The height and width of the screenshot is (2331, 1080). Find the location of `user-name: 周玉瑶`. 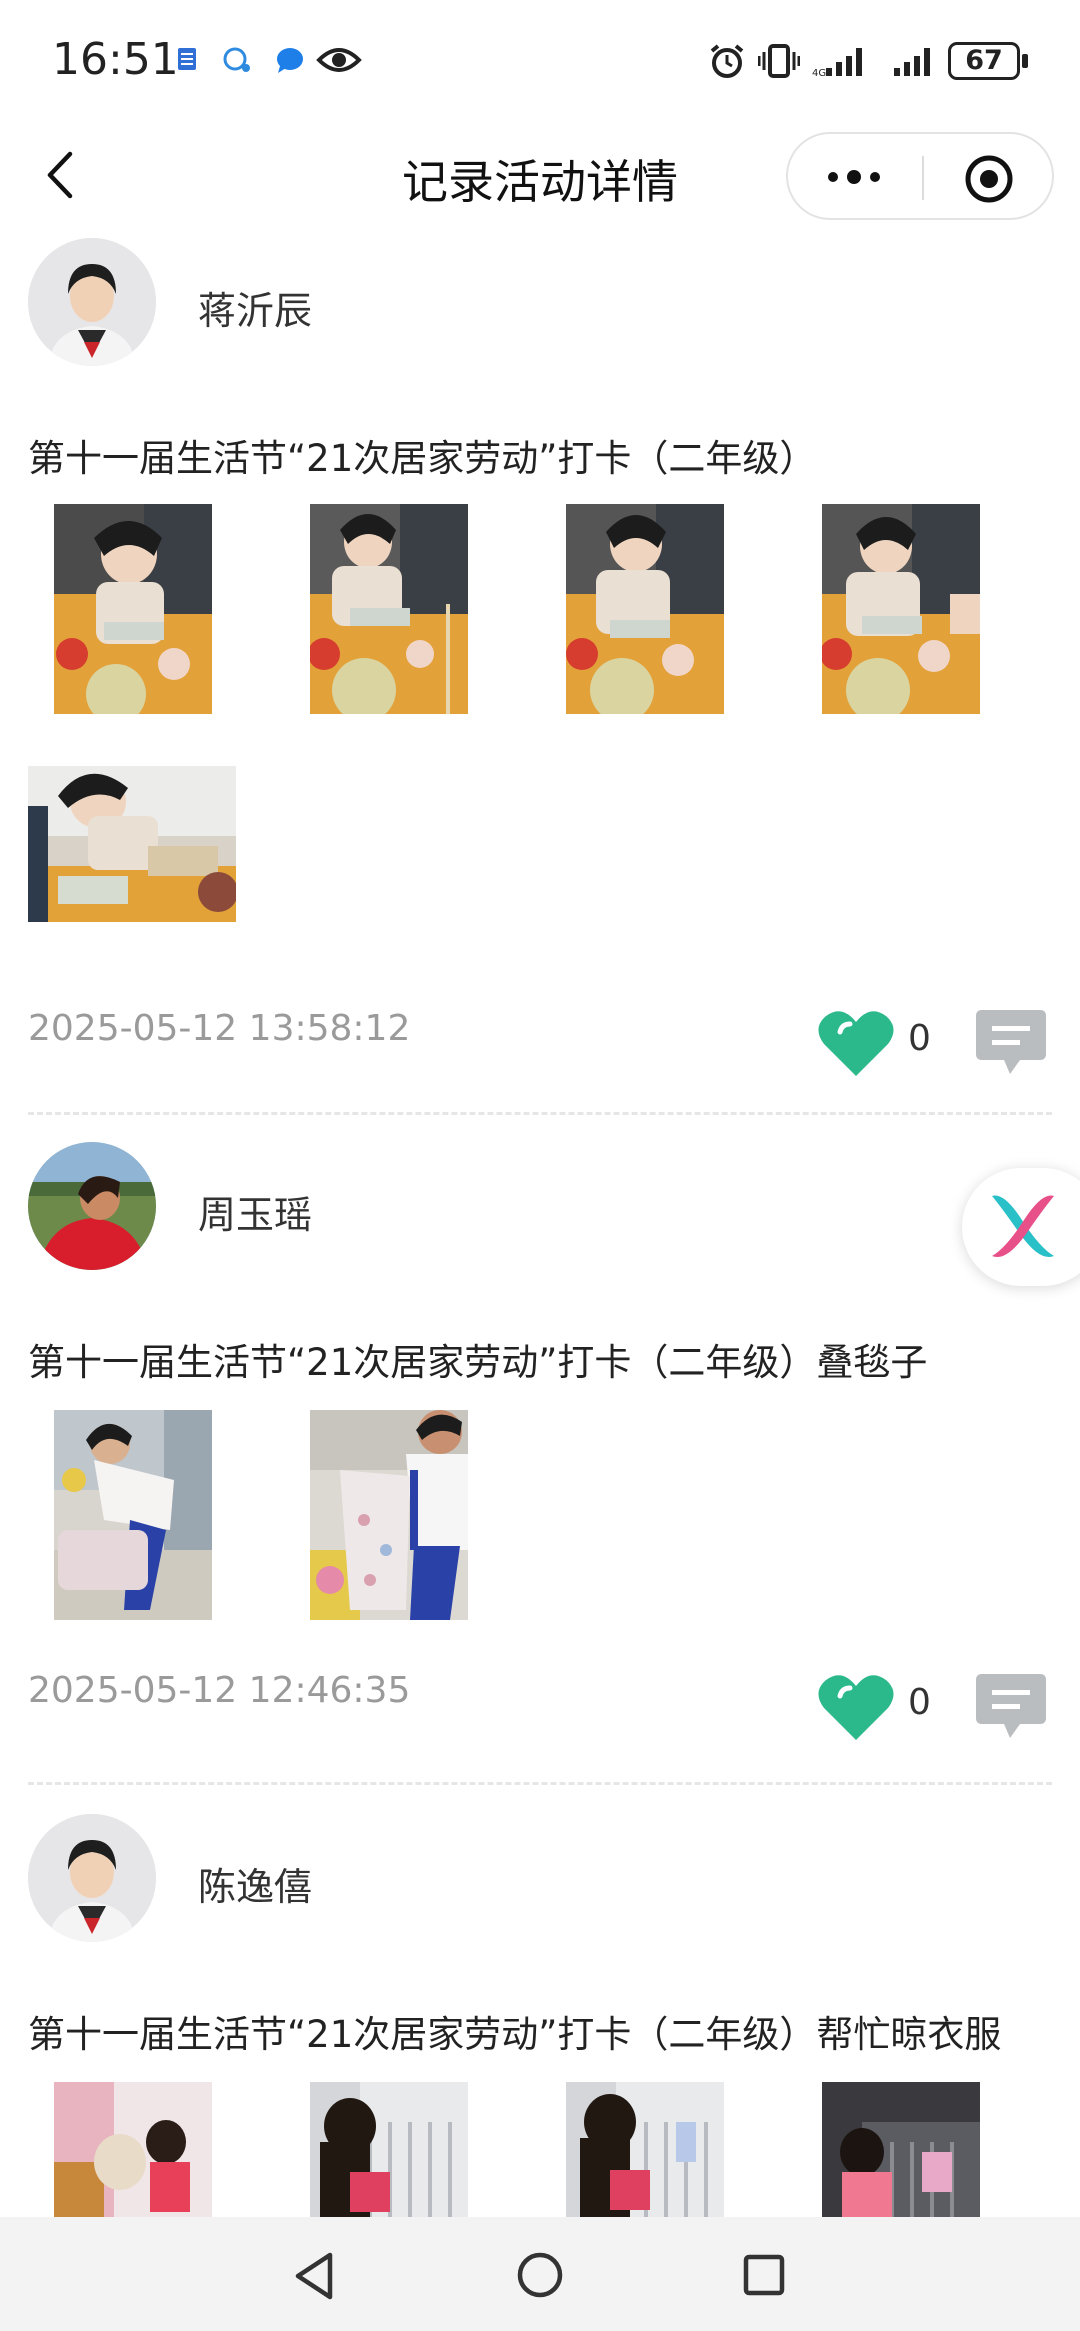

user-name: 周玉瑶 is located at coordinates (255, 1211).